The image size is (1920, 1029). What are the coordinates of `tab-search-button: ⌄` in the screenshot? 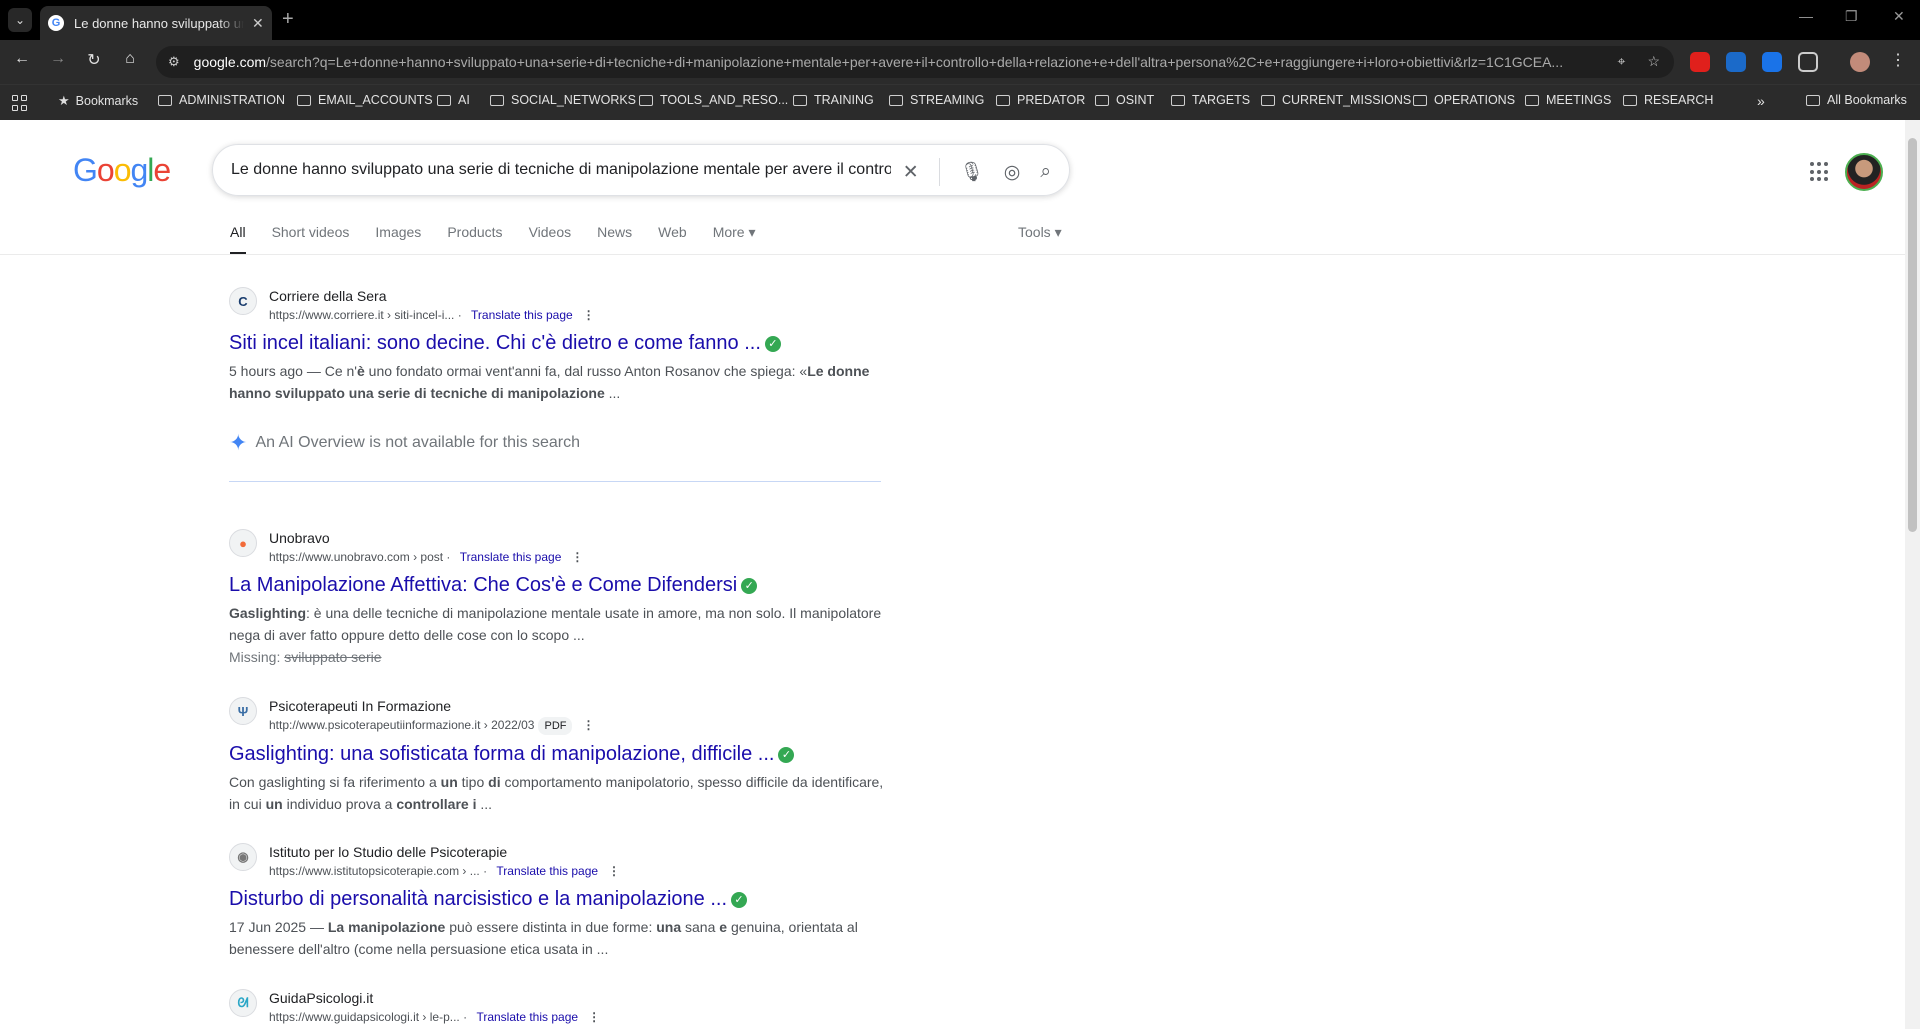 It's located at (20, 20).